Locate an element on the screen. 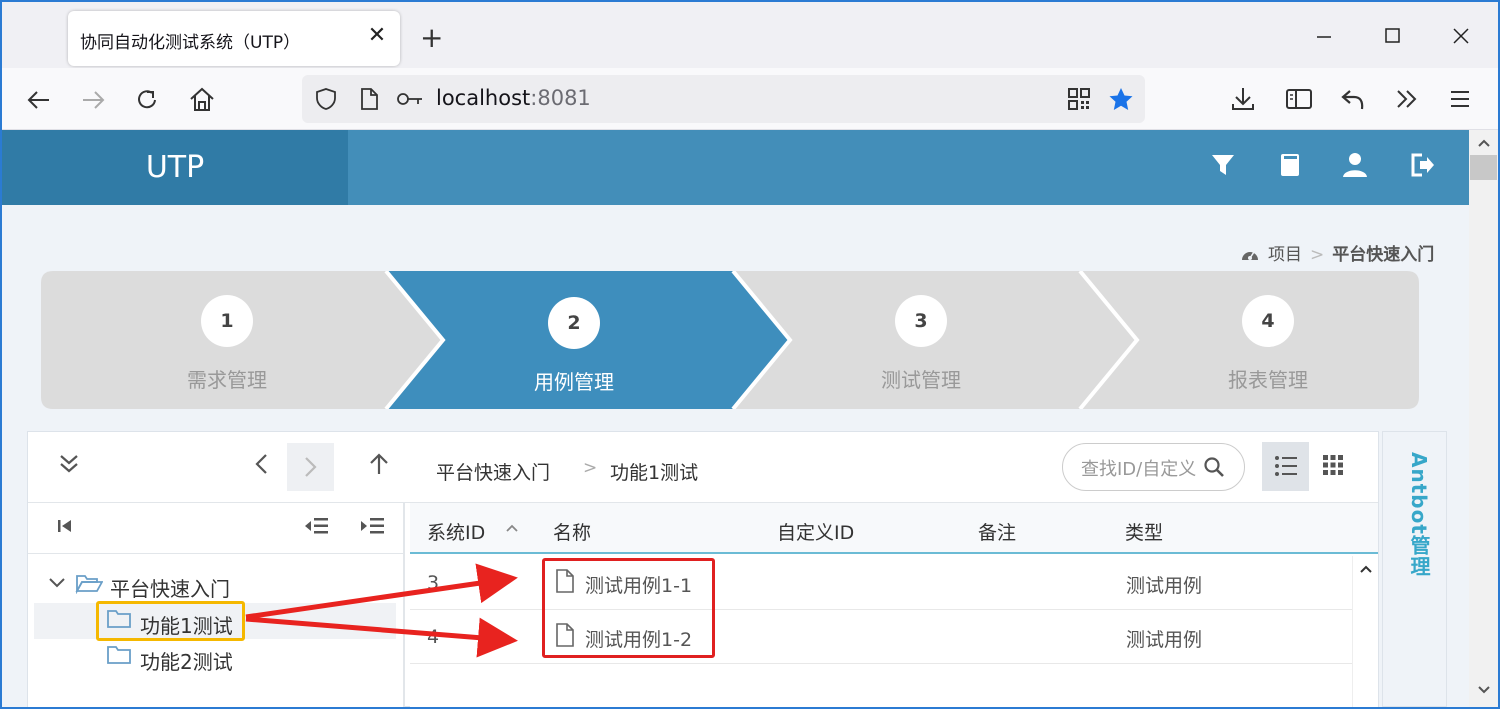  grid-scroll-up-icon is located at coordinates (1366, 569).